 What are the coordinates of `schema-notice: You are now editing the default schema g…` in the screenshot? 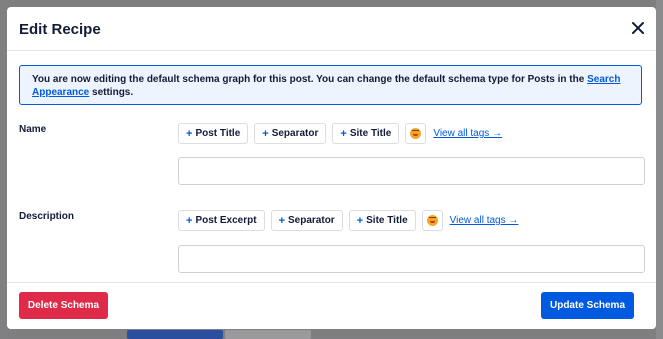 It's located at (330, 85).